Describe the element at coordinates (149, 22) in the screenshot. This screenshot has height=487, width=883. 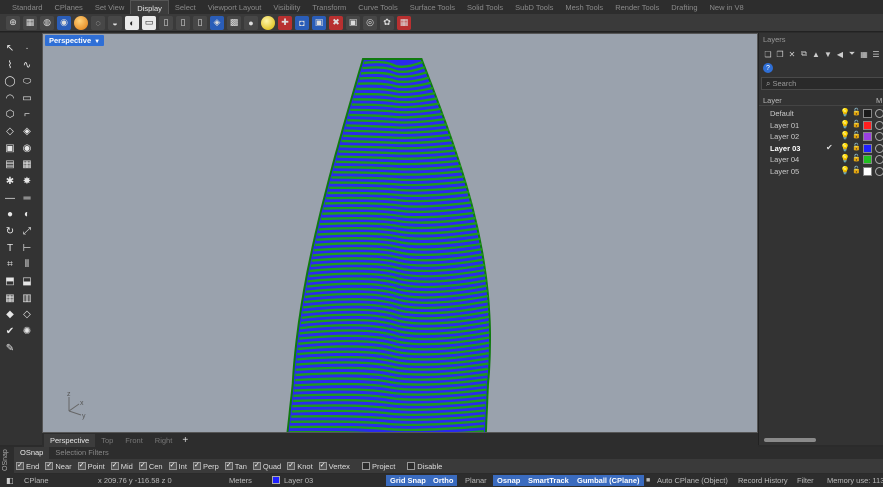
I see `monochrome-icon: ▭` at that location.